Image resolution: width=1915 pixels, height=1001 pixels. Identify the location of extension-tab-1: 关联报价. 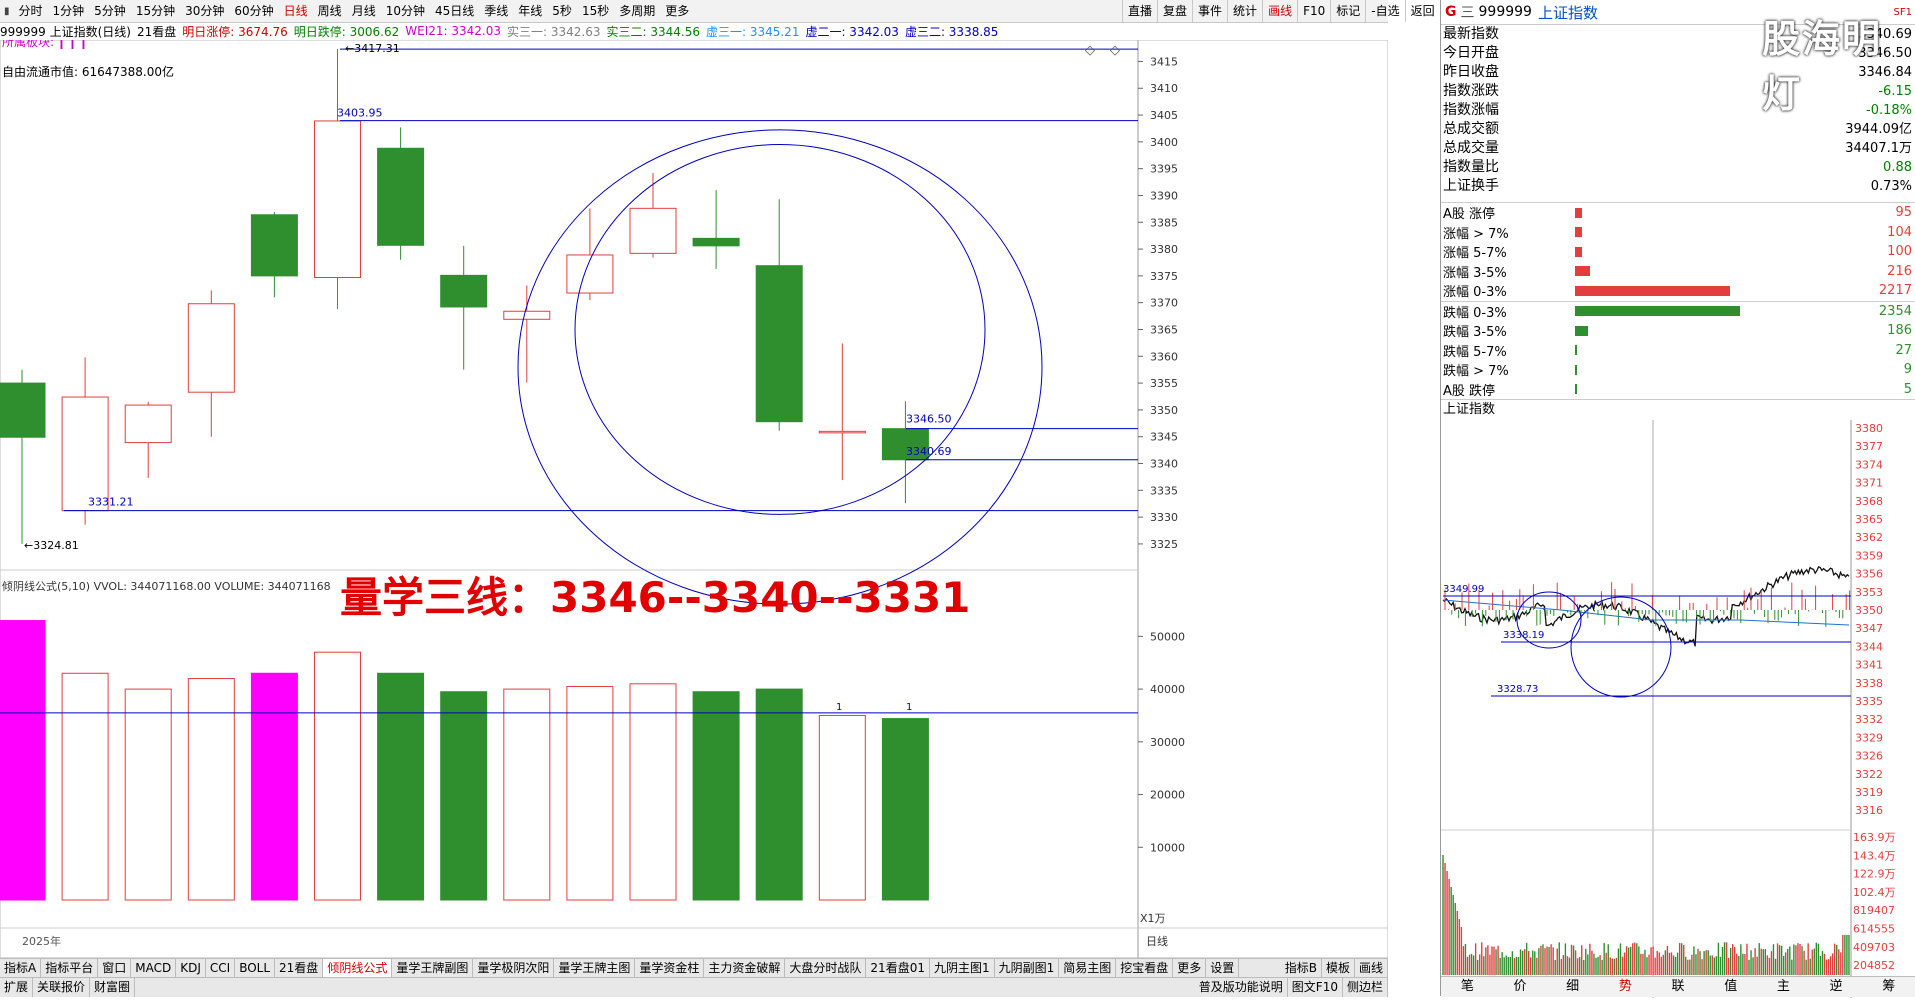
(62, 987).